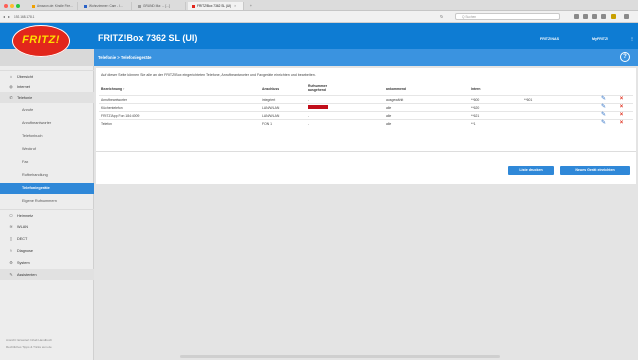  What do you see at coordinates (114, 100) in the screenshot?
I see `device-name: Anrufbeantworter` at bounding box center [114, 100].